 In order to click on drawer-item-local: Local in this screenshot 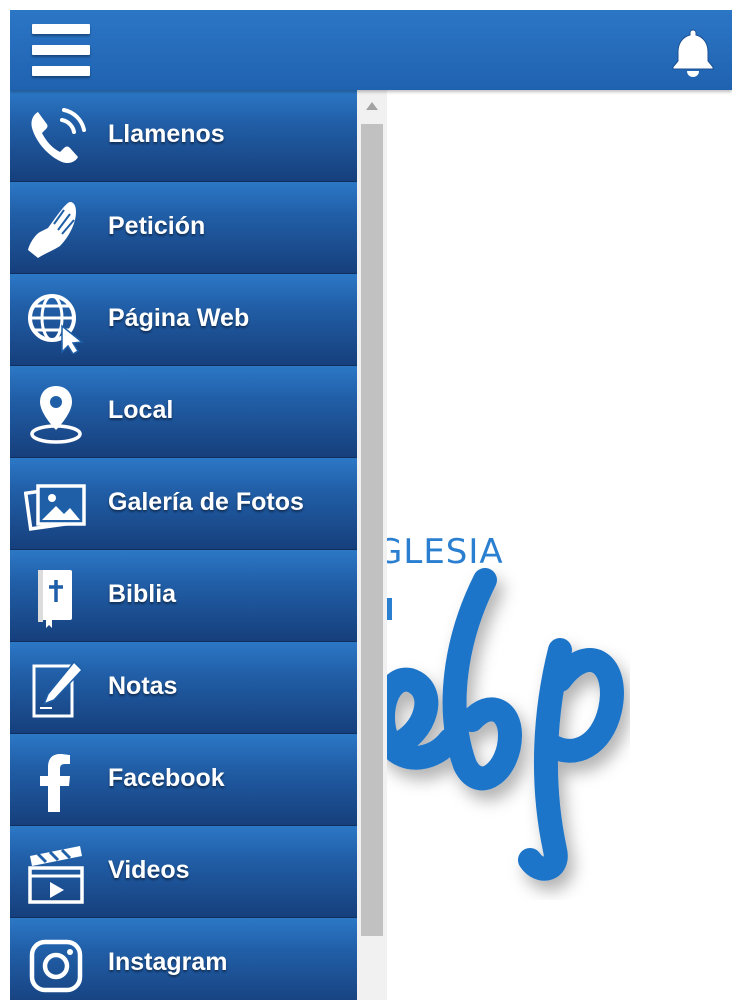, I will do `click(183, 412)`.